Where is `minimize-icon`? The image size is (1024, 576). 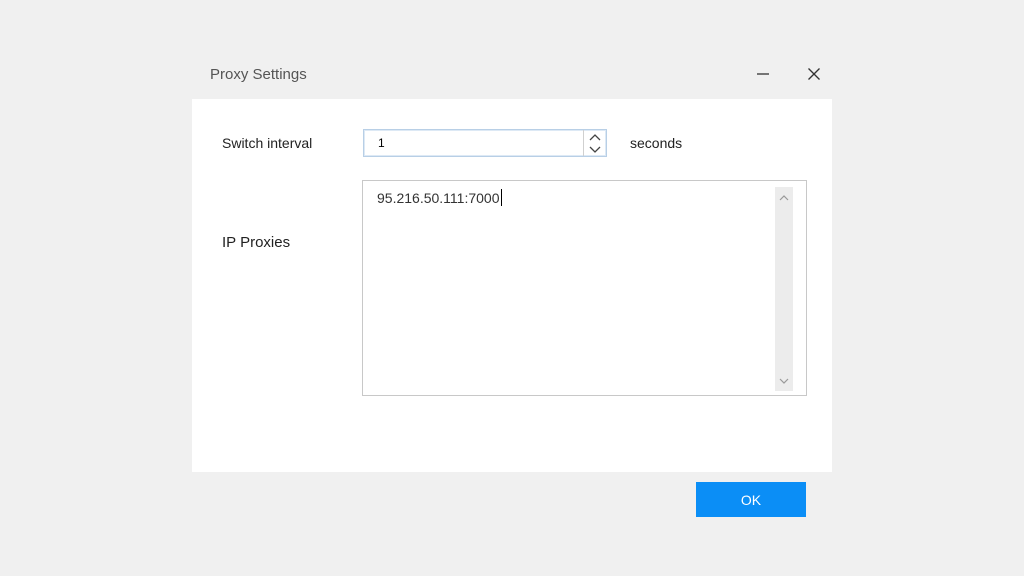
minimize-icon is located at coordinates (763, 74).